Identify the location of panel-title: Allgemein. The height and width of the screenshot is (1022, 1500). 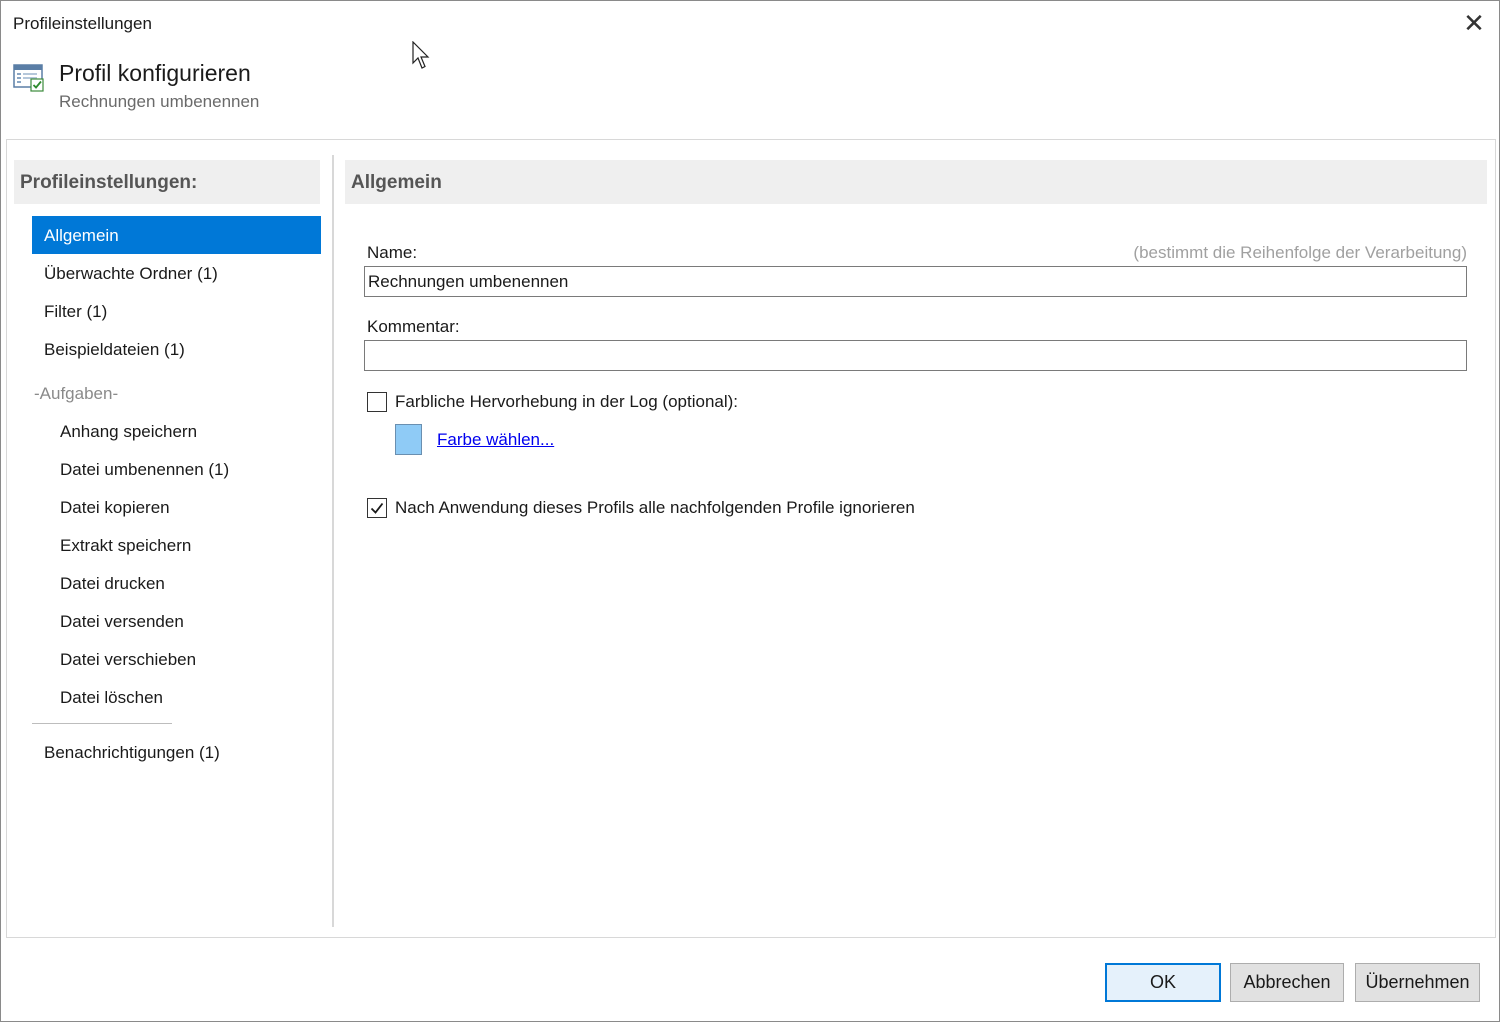
(916, 182).